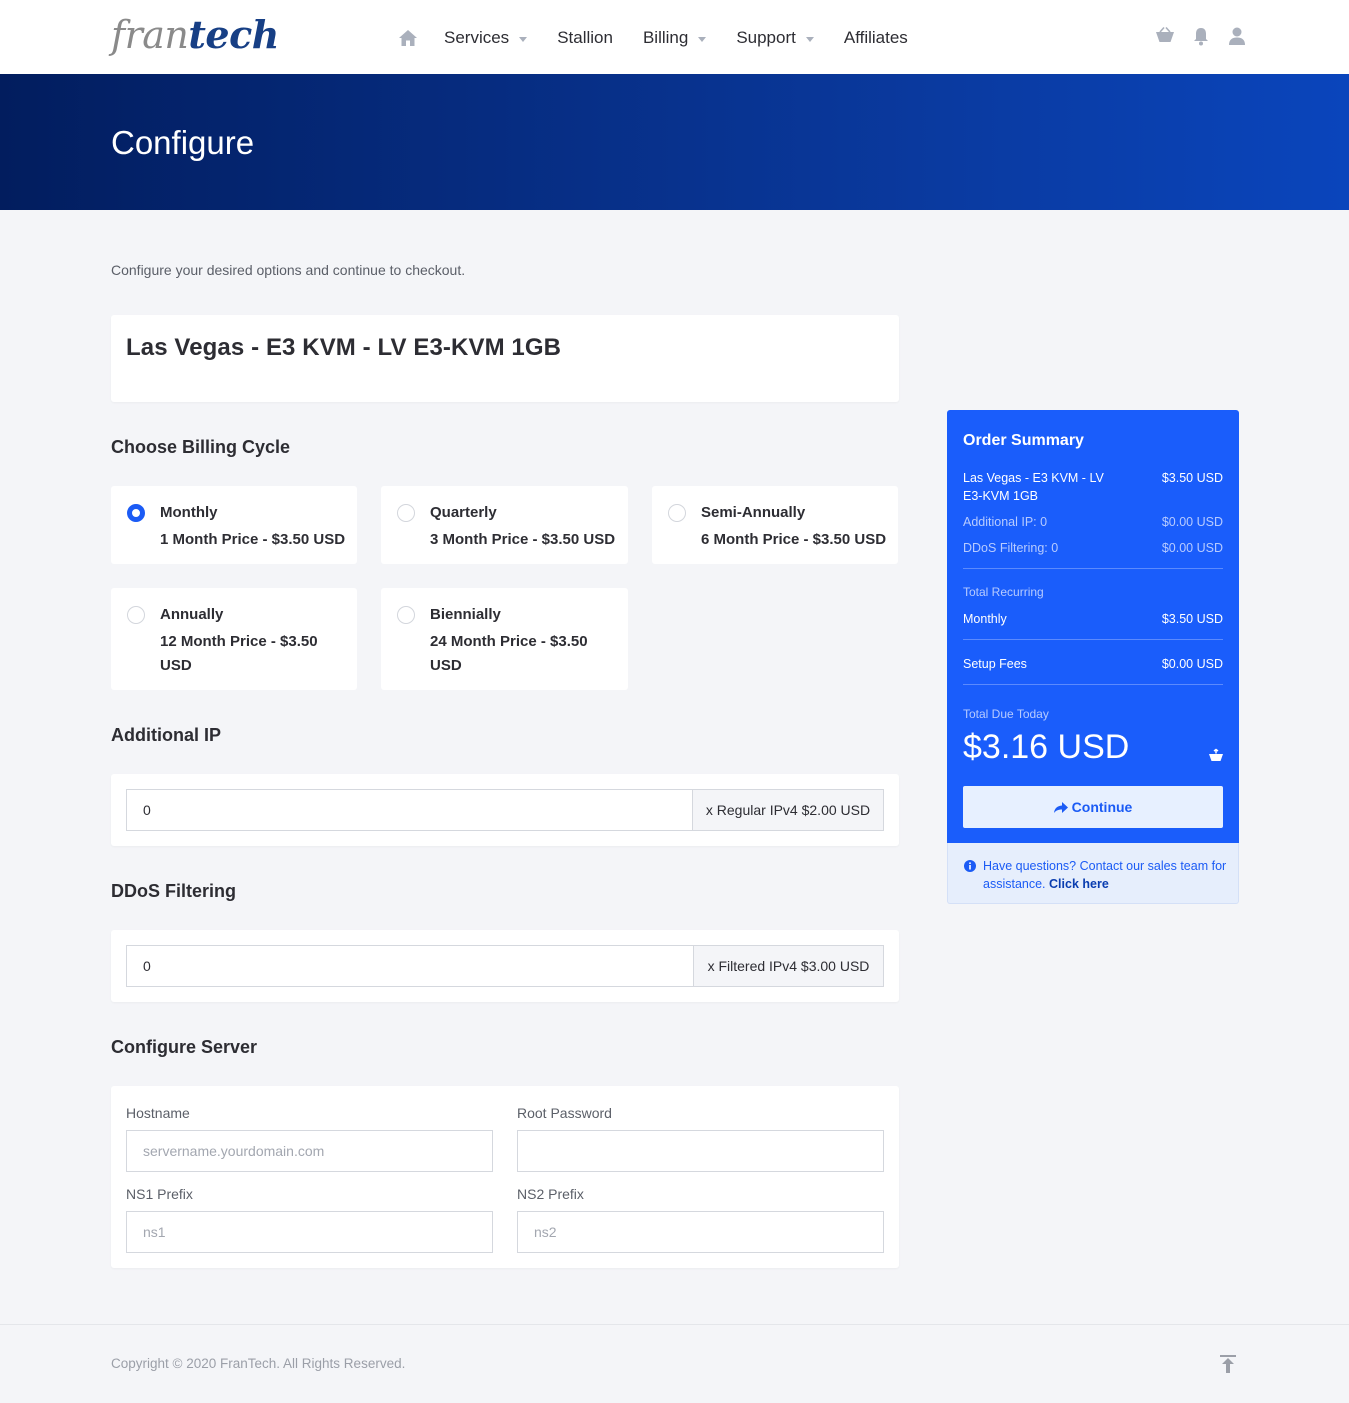 The width and height of the screenshot is (1349, 1403). What do you see at coordinates (234, 525) in the screenshot?
I see `billing-option-monthly: Monthly 1 Month Price - $3.50 USD` at bounding box center [234, 525].